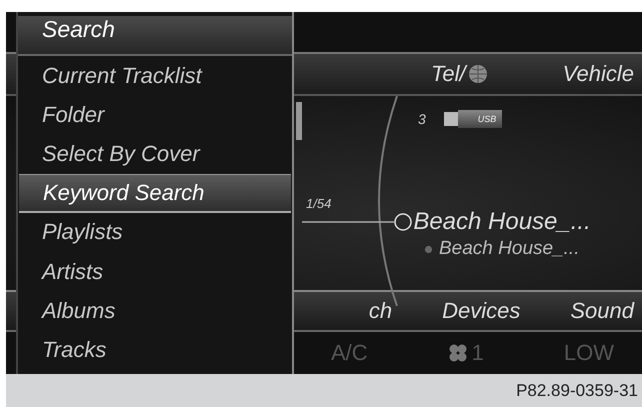 The height and width of the screenshot is (407, 642). Describe the element at coordinates (155, 310) in the screenshot. I see `menu-item: Albums` at that location.